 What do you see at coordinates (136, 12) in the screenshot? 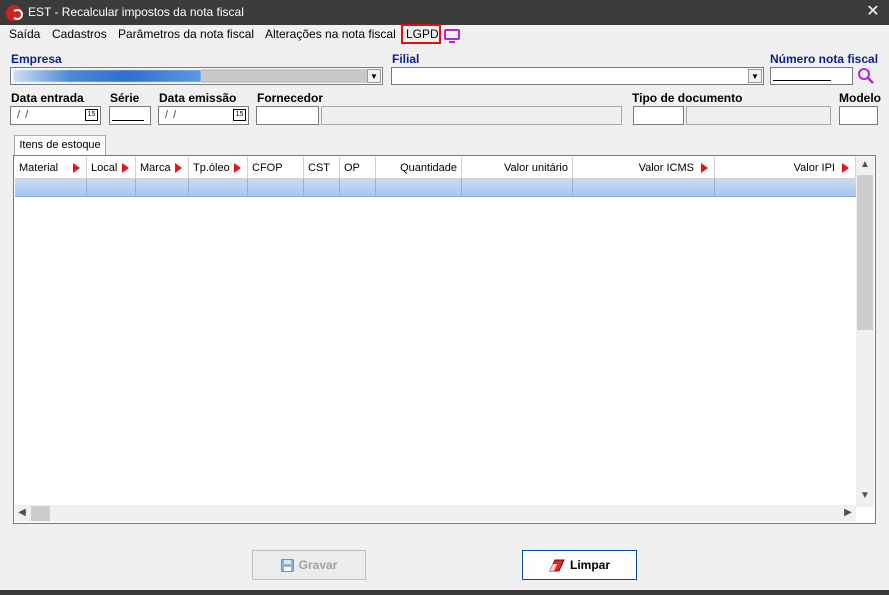
I see `window-title: EST - Recalcular impostos da nota fiscal` at bounding box center [136, 12].